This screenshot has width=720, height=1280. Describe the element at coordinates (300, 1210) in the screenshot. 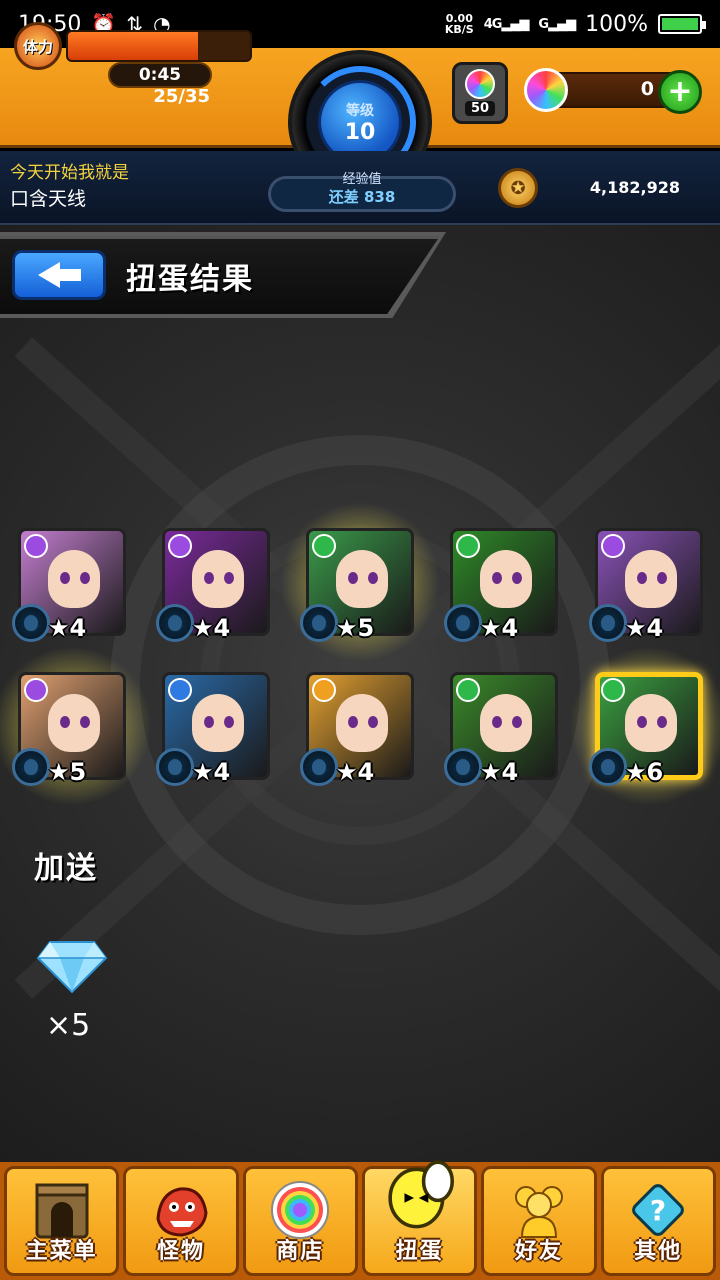

I see `rainbow-orb-icon` at that location.